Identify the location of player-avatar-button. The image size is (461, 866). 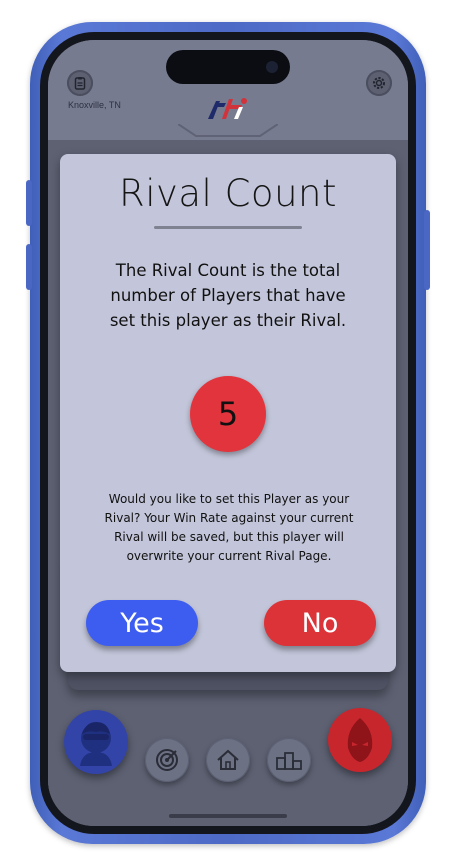
(96, 742).